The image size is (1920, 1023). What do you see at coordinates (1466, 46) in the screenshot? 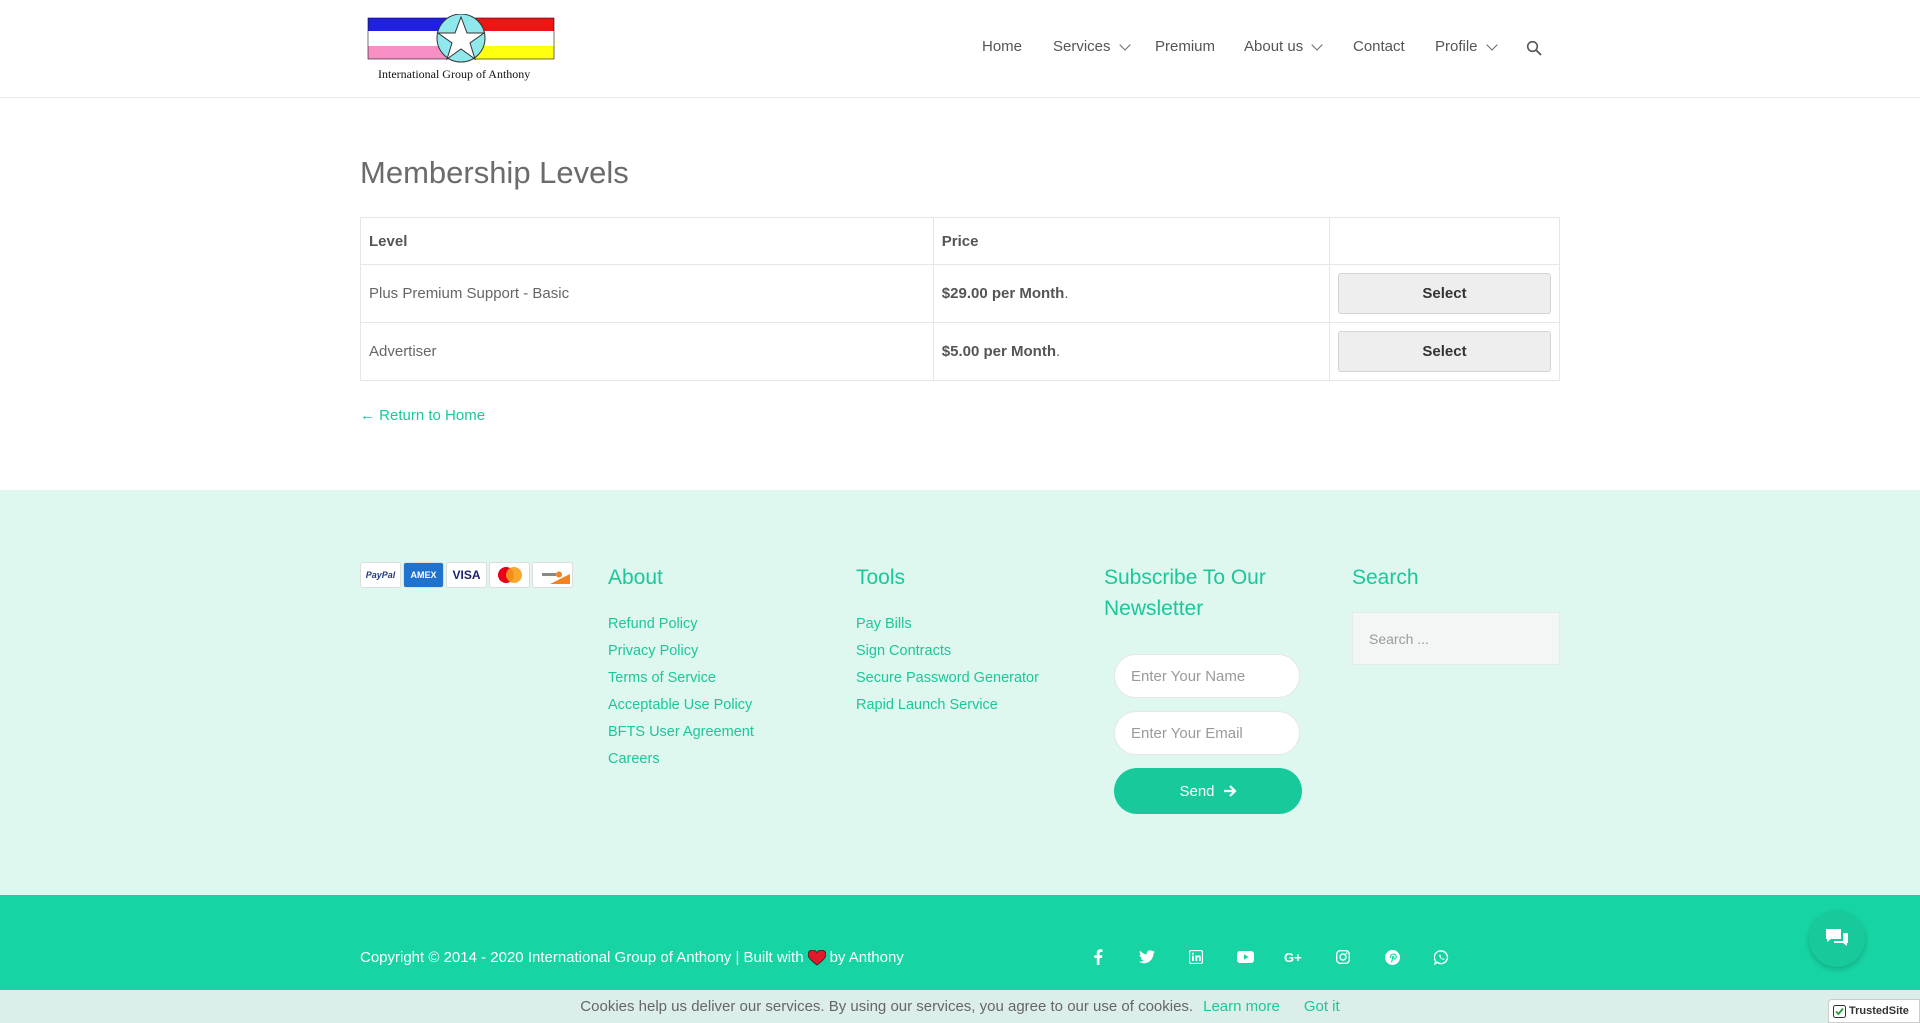
I see `nav-profile: Profile` at bounding box center [1466, 46].